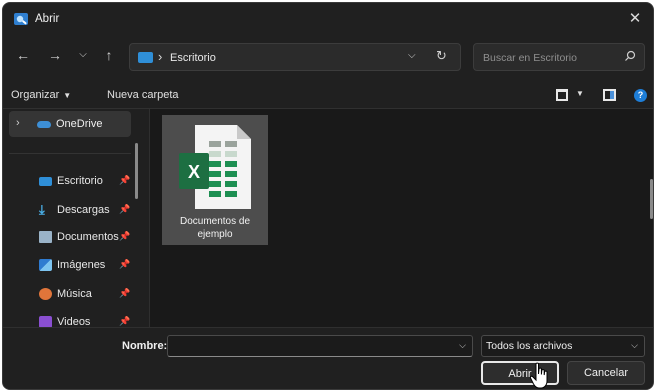 The height and width of the screenshot is (392, 657). What do you see at coordinates (320, 346) in the screenshot?
I see `file-name-input: ⌵` at bounding box center [320, 346].